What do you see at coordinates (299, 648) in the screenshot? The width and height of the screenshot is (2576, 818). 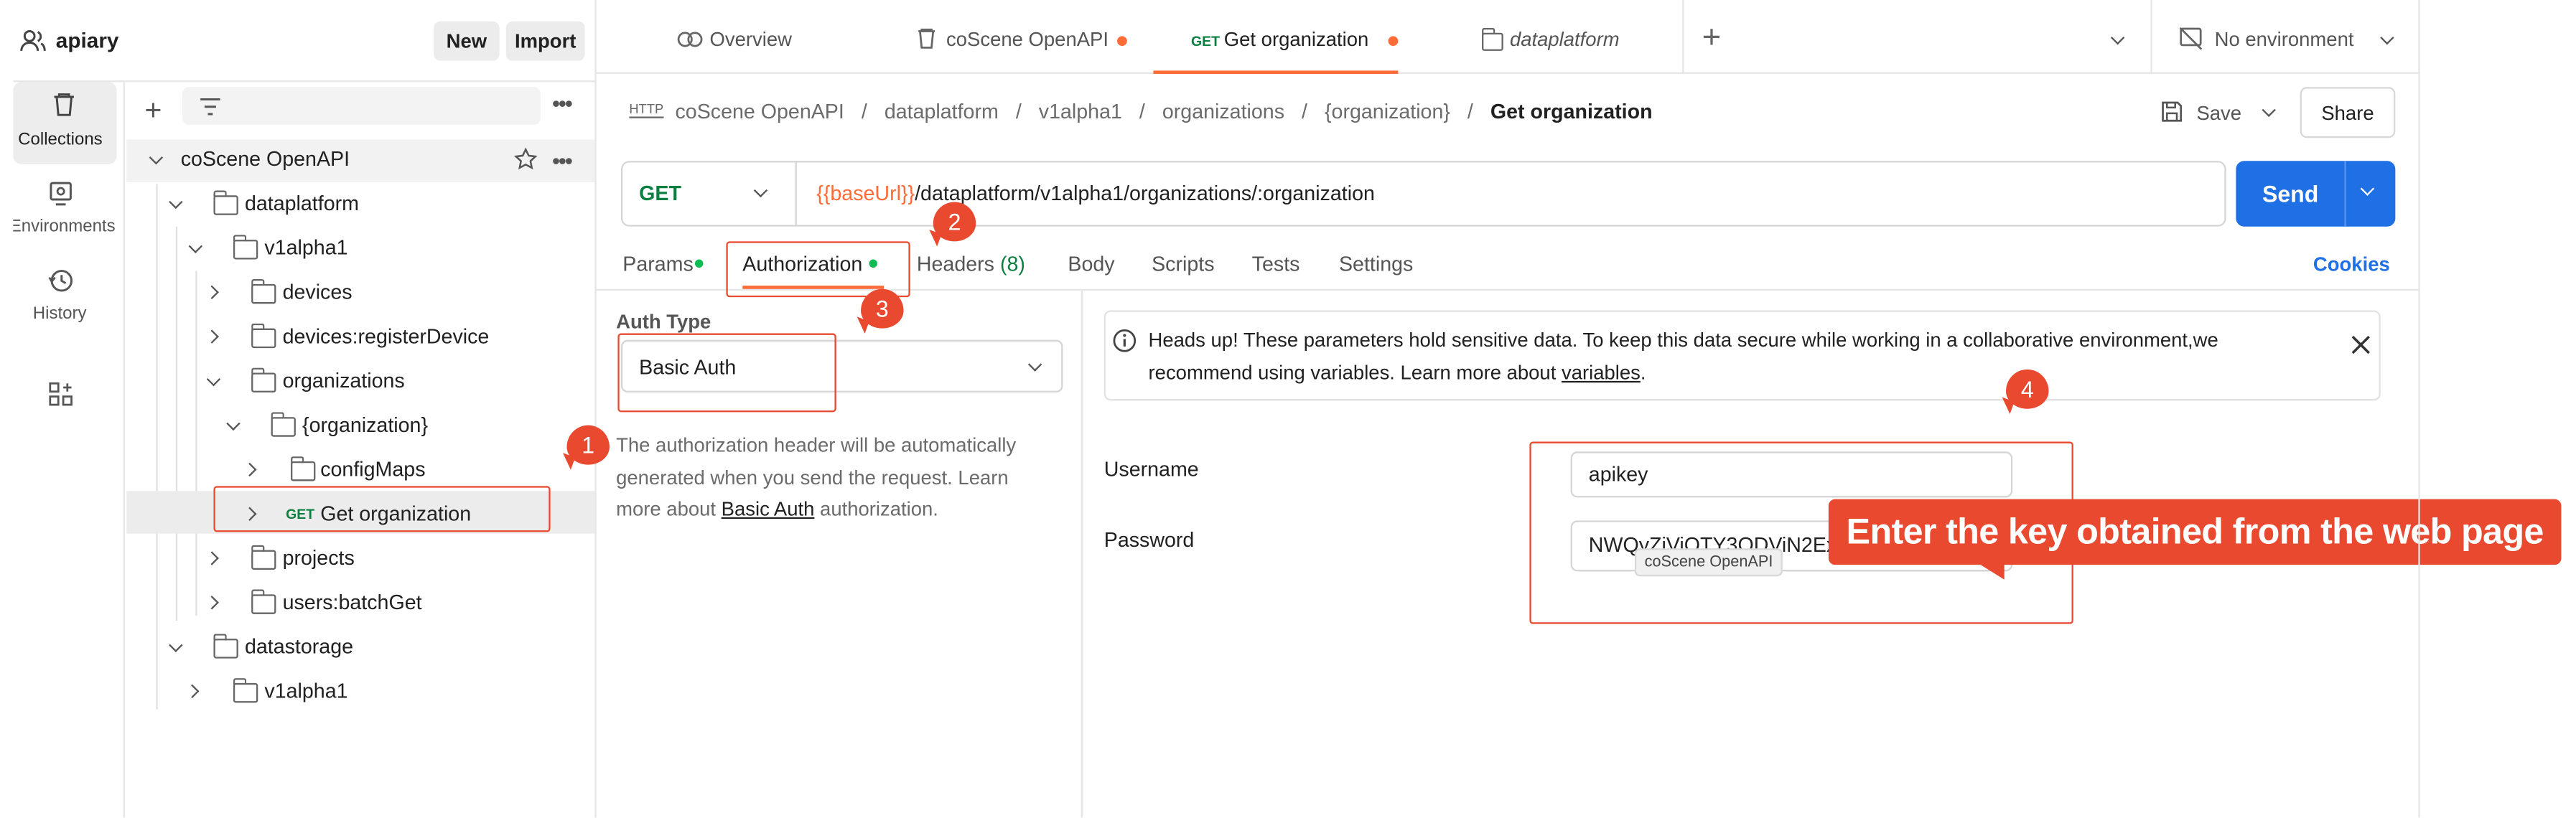 I see `tree-item-datastorage: datastorage` at bounding box center [299, 648].